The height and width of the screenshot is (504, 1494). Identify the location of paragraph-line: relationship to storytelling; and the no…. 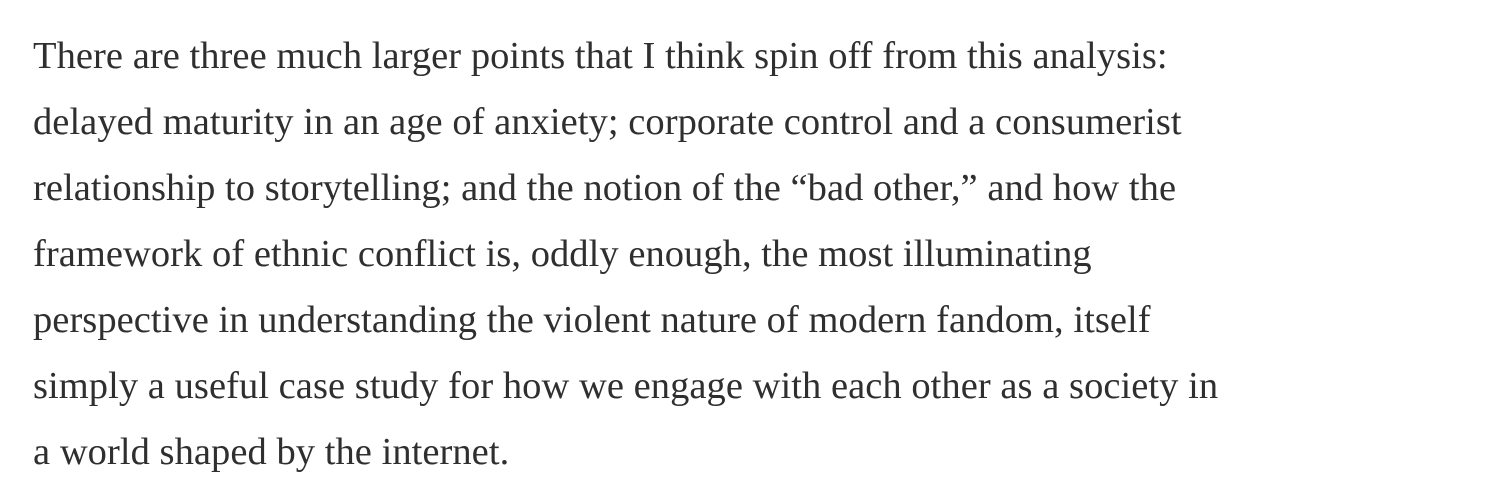
(605, 188).